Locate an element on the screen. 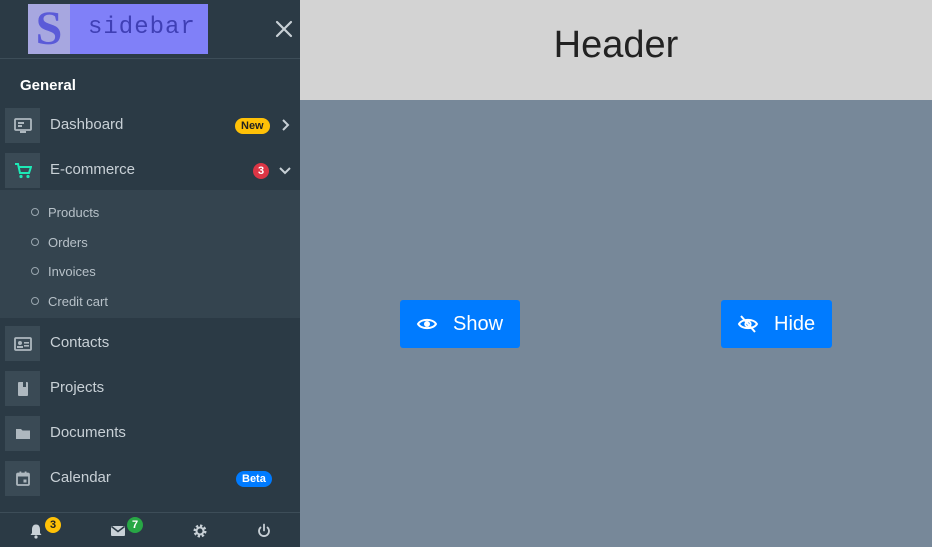 Image resolution: width=932 pixels, height=547 pixels. cart-icon is located at coordinates (22, 170).